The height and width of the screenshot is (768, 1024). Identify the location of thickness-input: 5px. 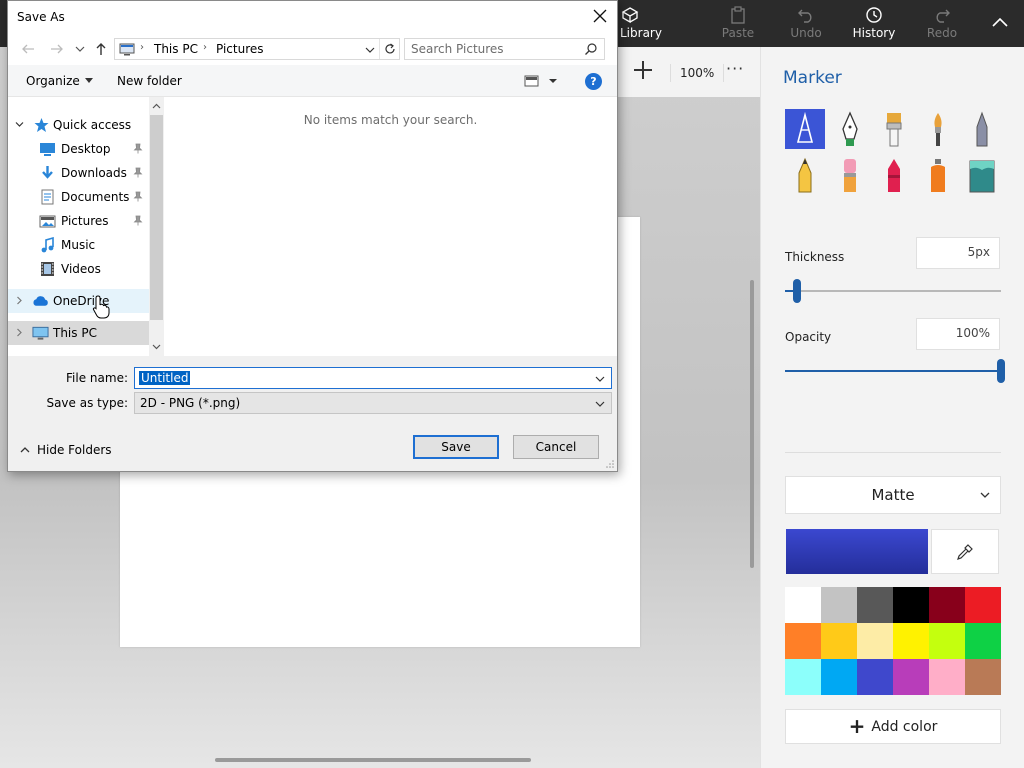
(958, 253).